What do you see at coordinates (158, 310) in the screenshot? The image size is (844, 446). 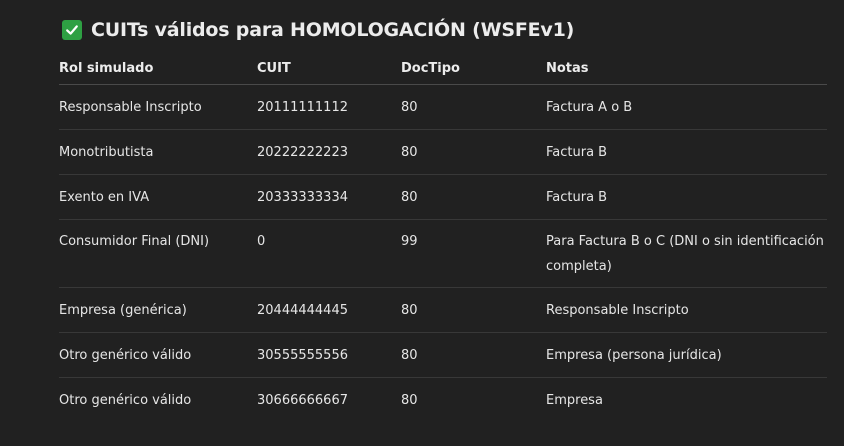 I see `cell-rol: Empresa (genérica)` at bounding box center [158, 310].